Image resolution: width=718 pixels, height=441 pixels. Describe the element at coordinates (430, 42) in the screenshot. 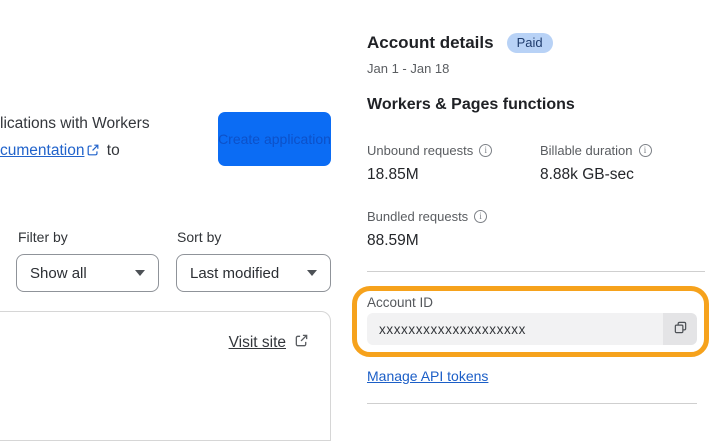

I see `account-details-title: Account details` at that location.